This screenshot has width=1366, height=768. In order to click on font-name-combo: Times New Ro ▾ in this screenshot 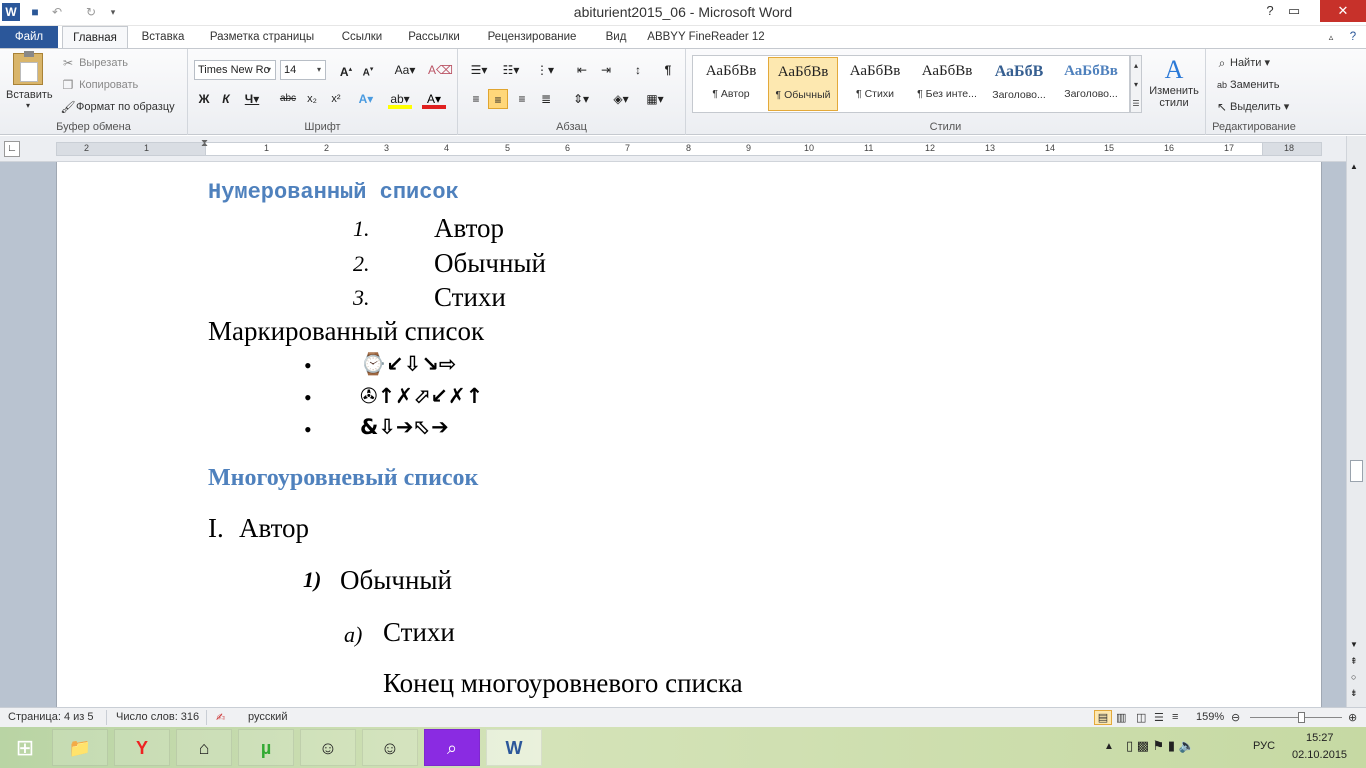, I will do `click(235, 70)`.